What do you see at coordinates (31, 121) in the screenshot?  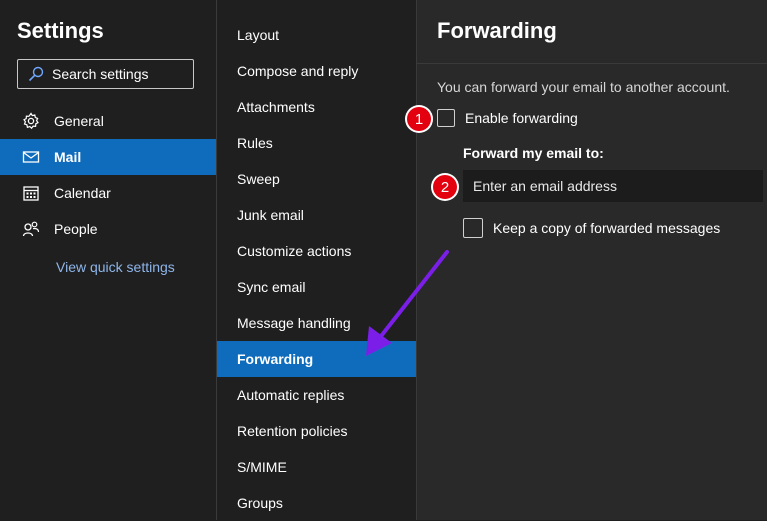 I see `gear-icon` at bounding box center [31, 121].